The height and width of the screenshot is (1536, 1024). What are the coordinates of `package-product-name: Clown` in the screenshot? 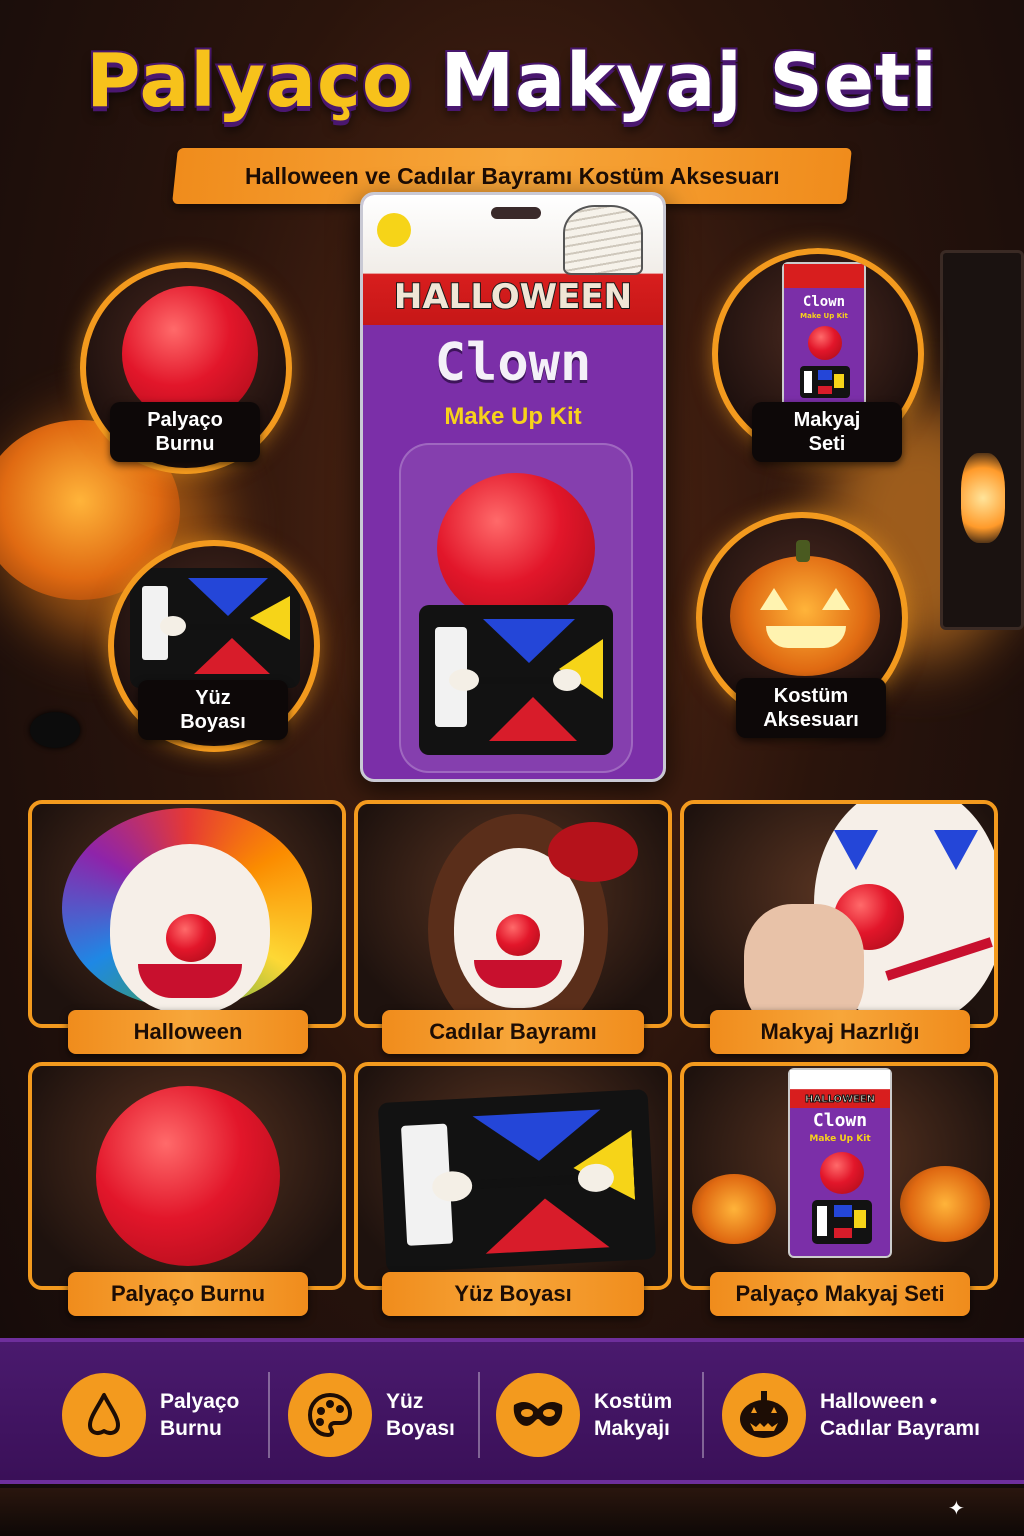 It's located at (513, 363).